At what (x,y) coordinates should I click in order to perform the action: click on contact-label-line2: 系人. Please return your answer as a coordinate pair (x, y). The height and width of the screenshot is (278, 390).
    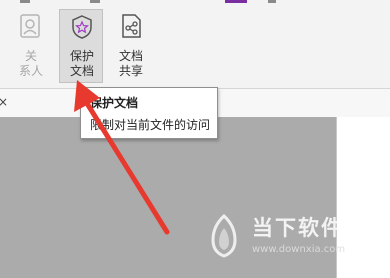
    Looking at the image, I should click on (30, 71).